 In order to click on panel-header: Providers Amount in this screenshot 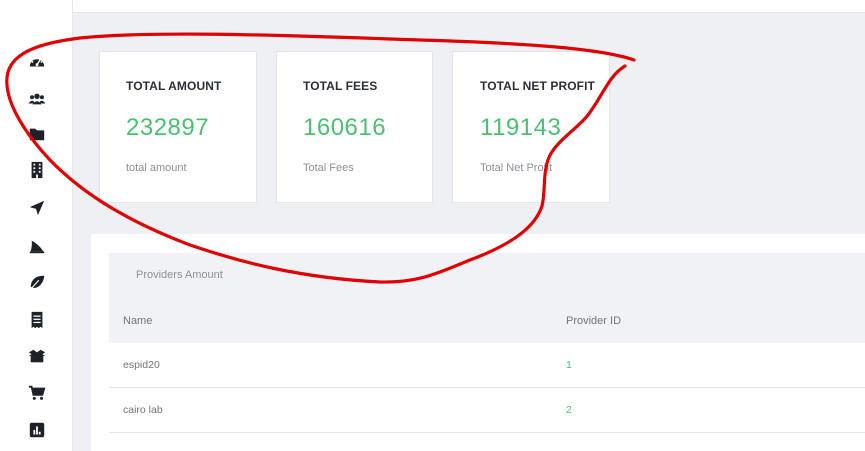, I will do `click(487, 276)`.